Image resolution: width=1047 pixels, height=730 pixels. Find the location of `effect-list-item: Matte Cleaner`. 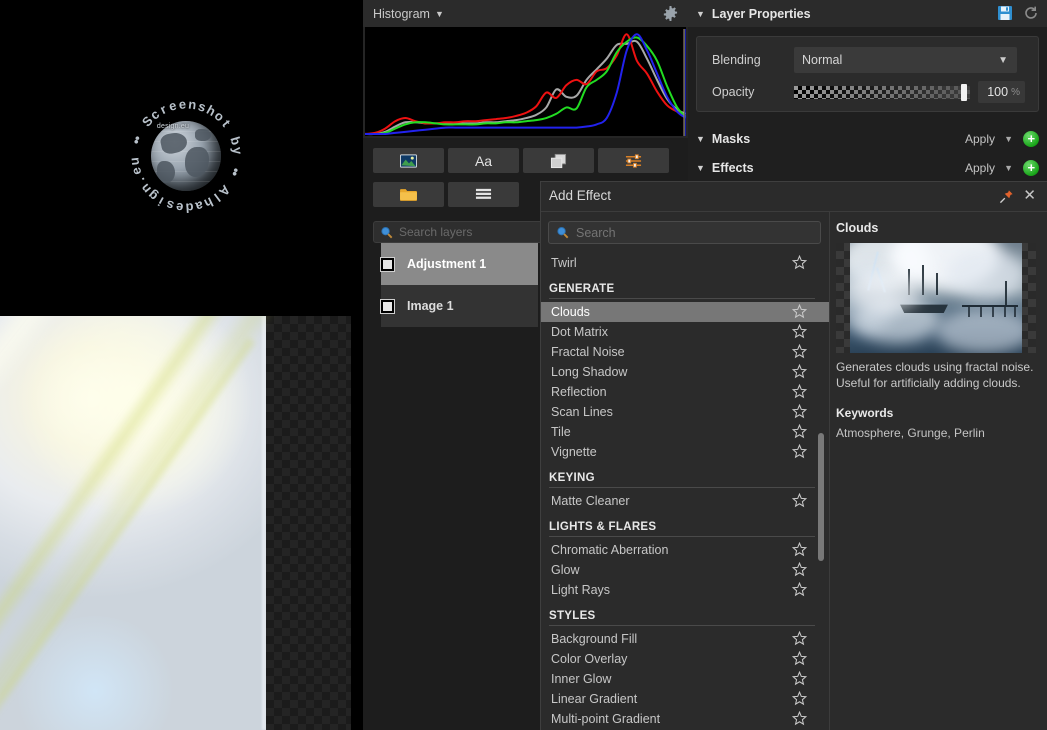

effect-list-item: Matte Cleaner is located at coordinates (685, 501).